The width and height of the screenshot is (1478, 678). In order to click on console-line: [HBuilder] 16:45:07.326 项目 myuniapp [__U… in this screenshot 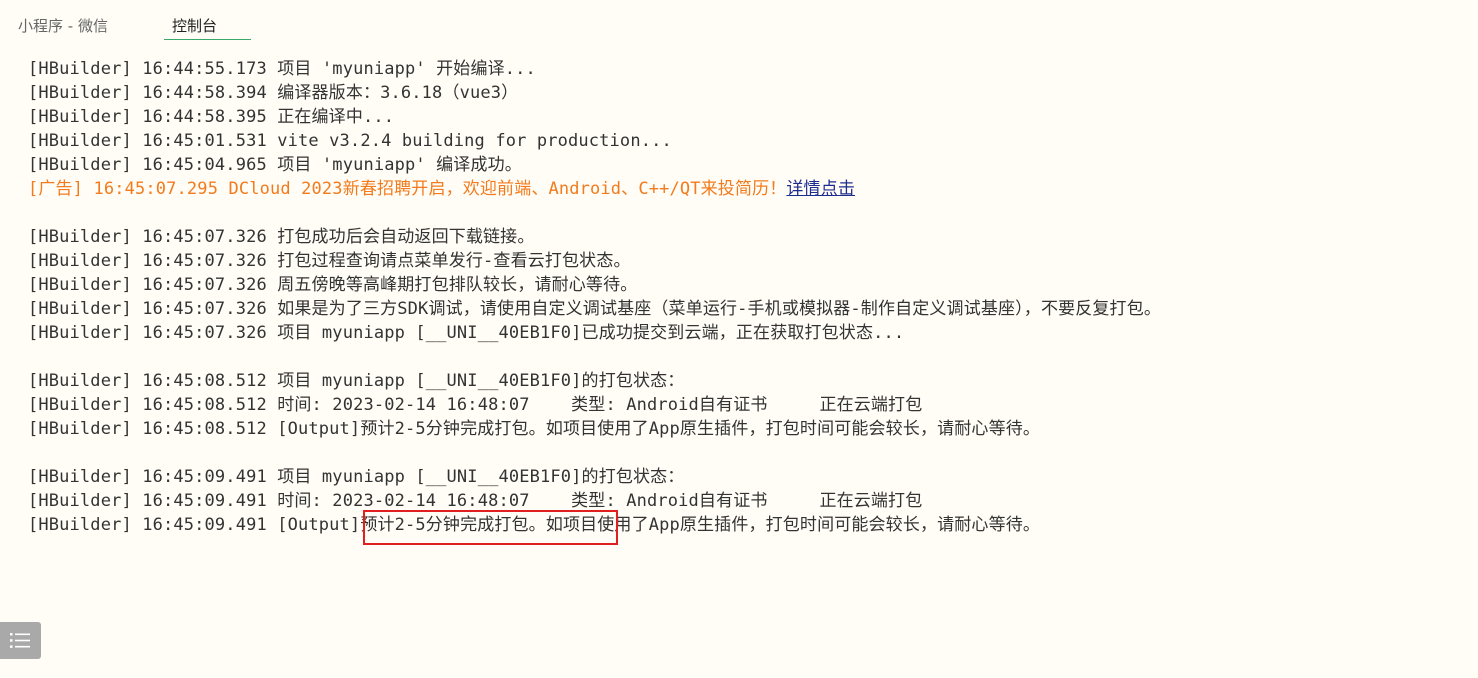, I will do `click(466, 333)`.